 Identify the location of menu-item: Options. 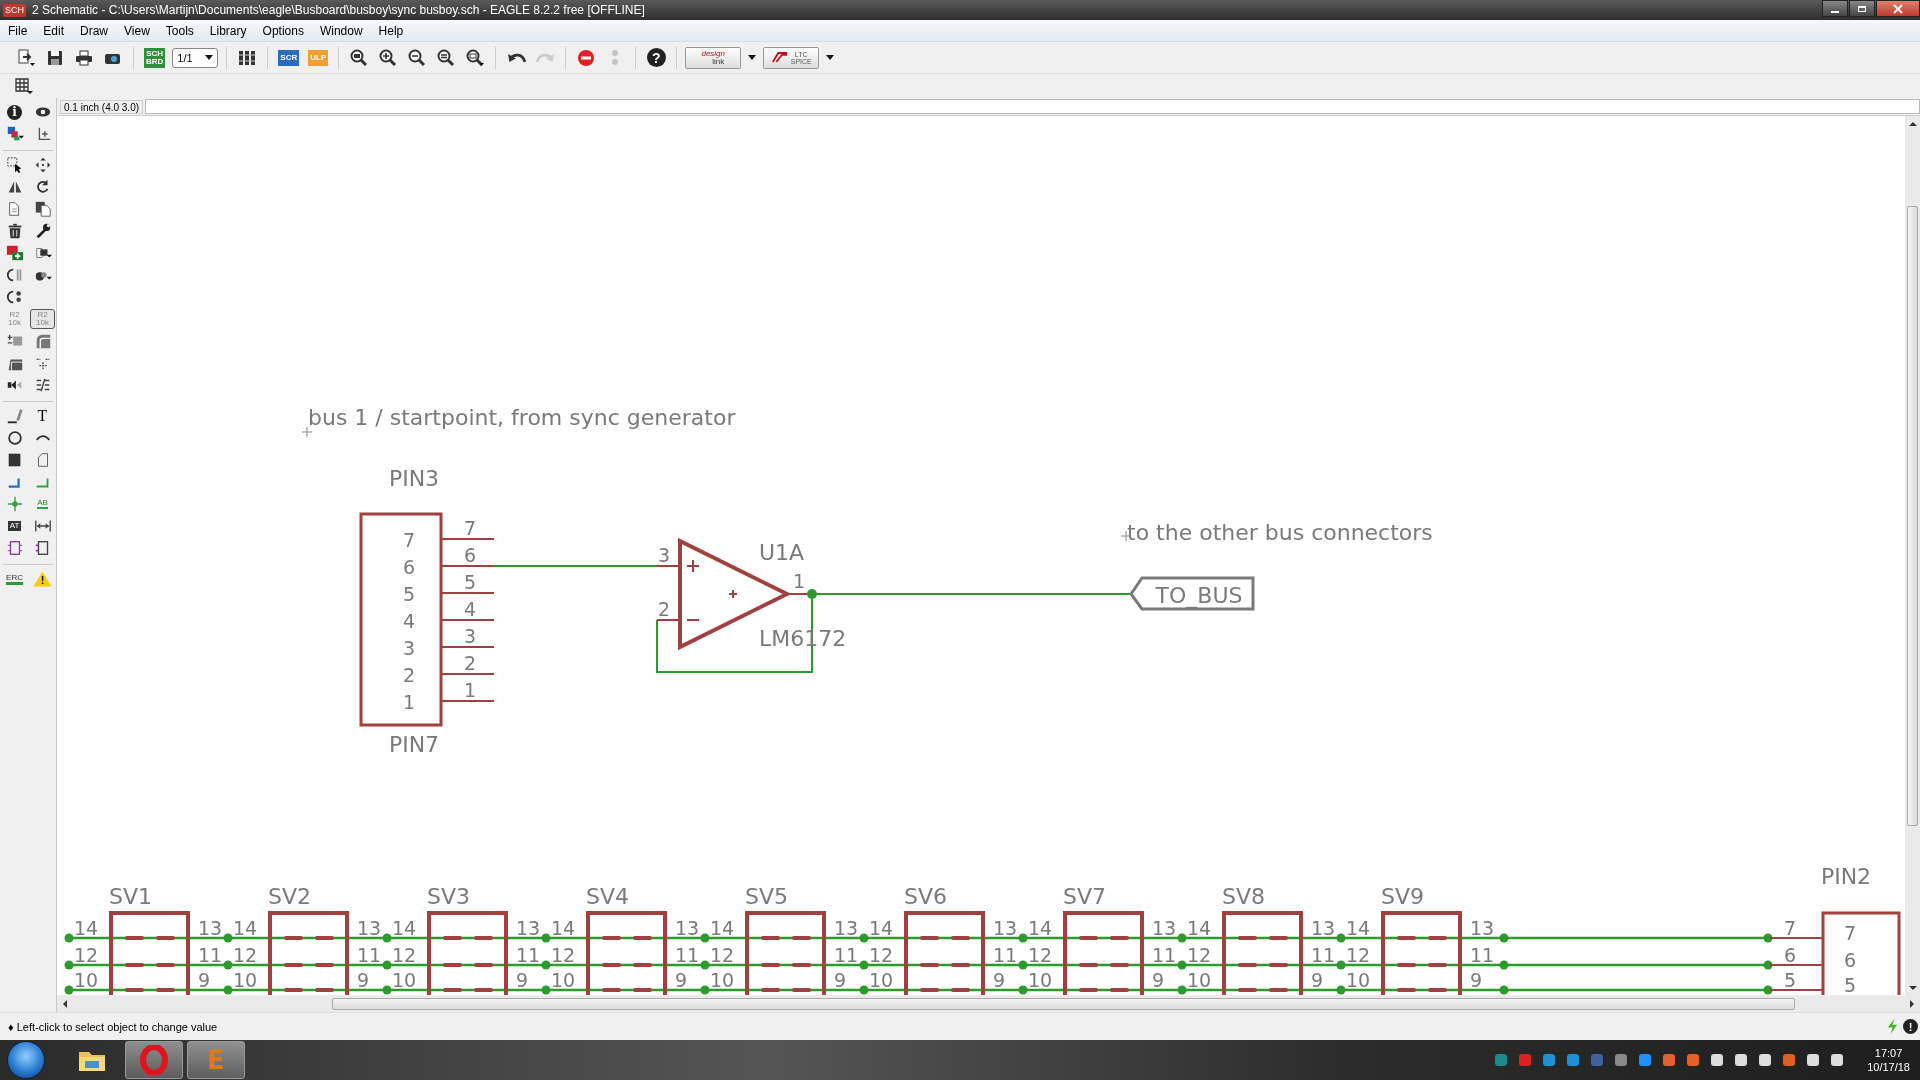
(283, 30).